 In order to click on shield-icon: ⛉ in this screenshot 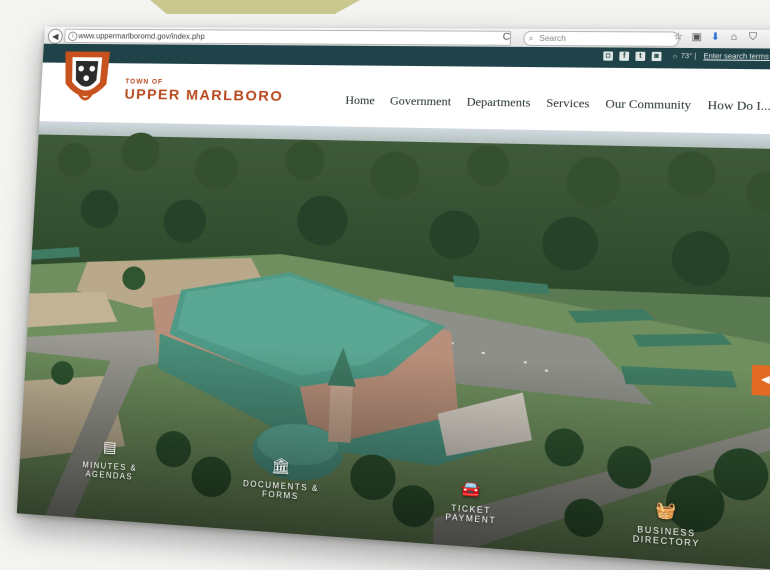, I will do `click(752, 37)`.